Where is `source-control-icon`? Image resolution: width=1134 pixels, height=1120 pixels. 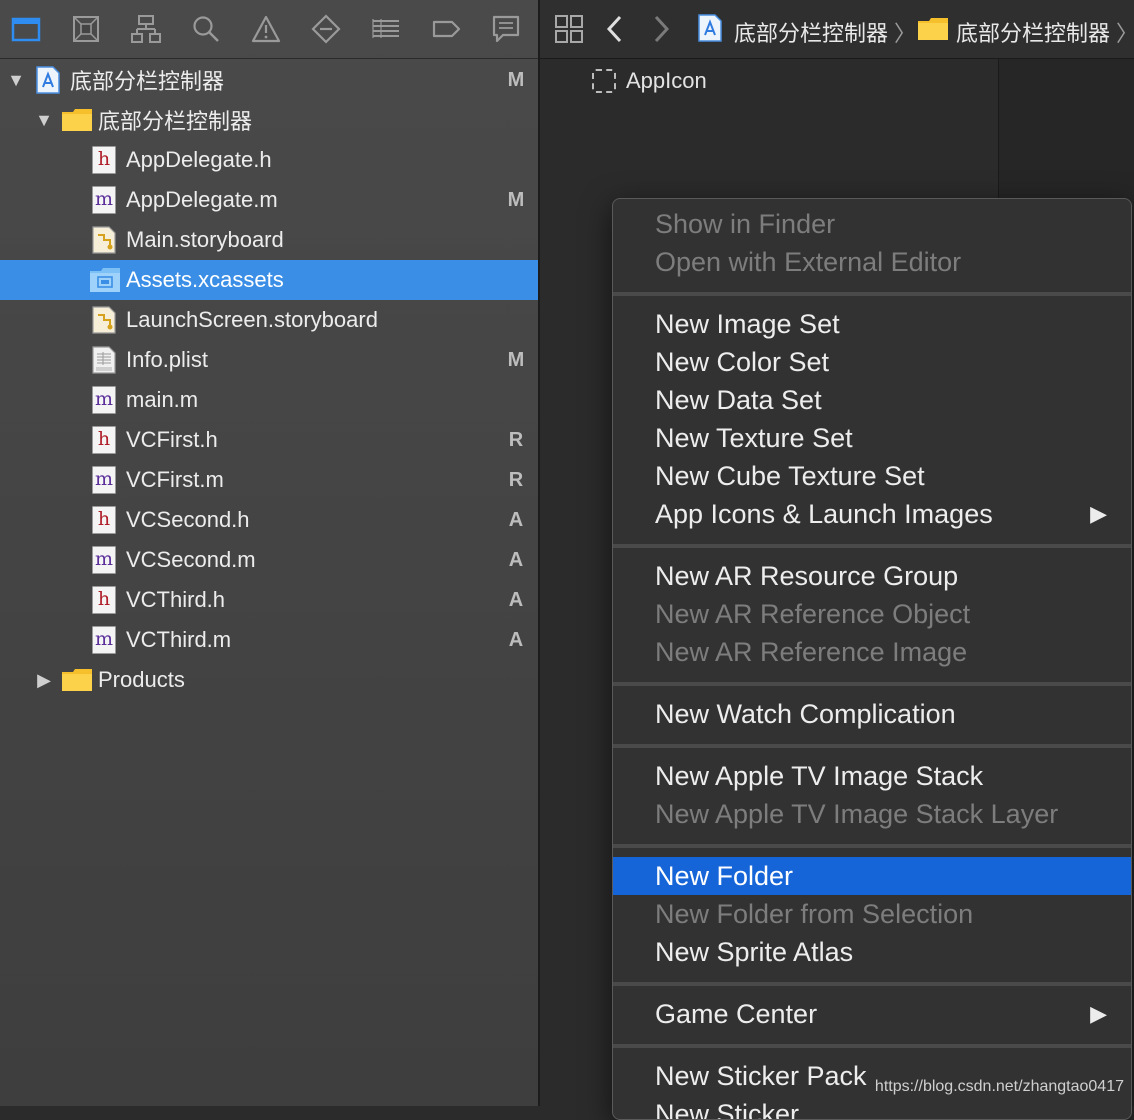 source-control-icon is located at coordinates (86, 29).